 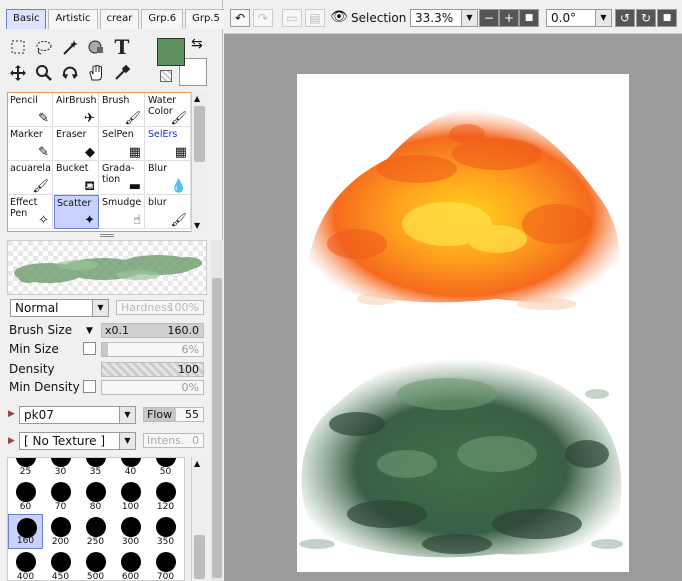 I want to click on brush-effect-pen: Effect Pen ✧, so click(x=30, y=212).